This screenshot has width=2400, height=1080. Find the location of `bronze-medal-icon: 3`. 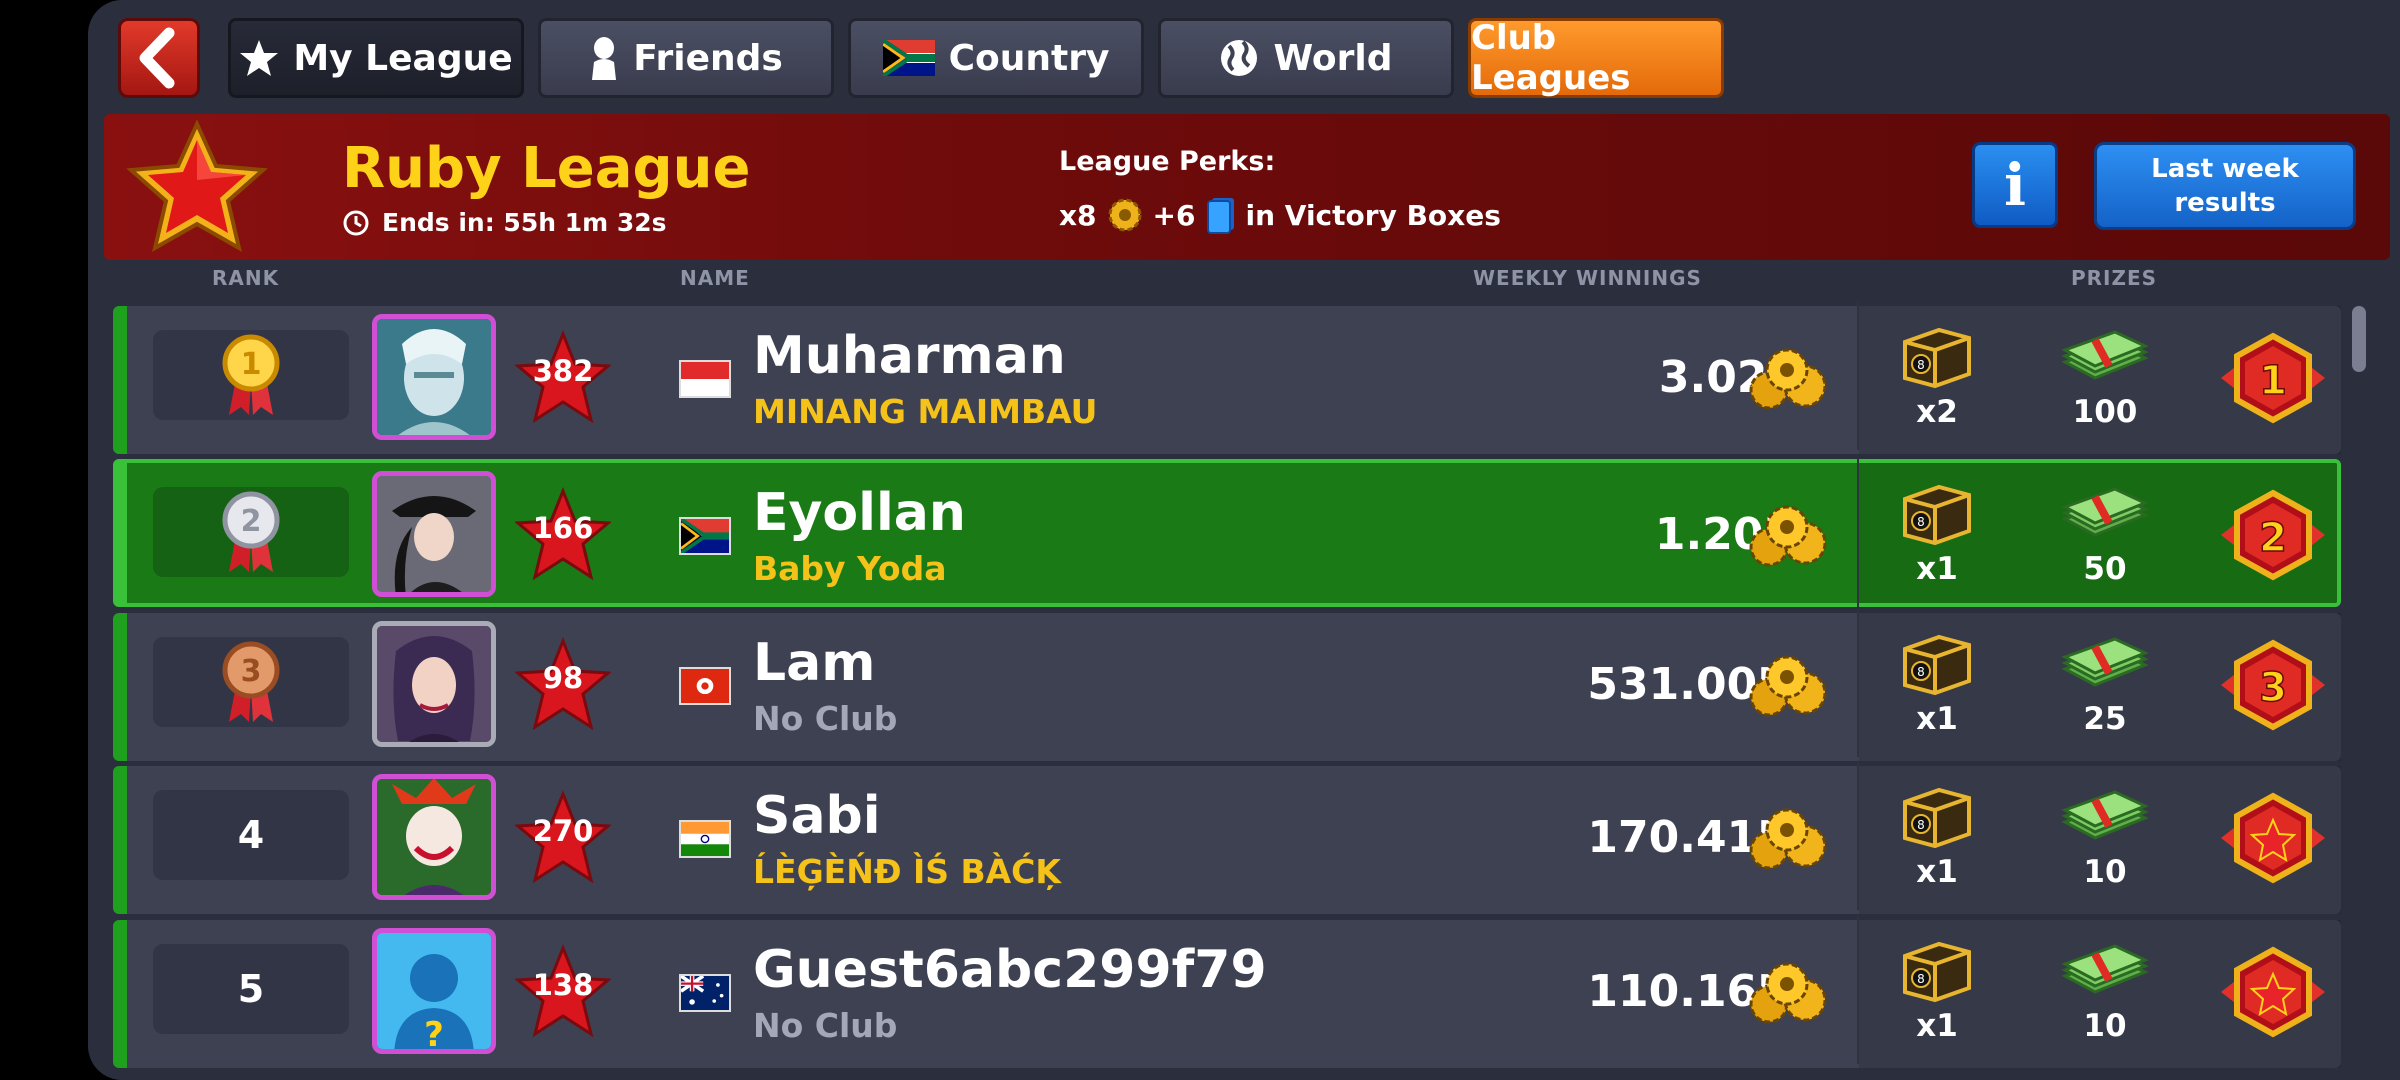

bronze-medal-icon: 3 is located at coordinates (251, 681).